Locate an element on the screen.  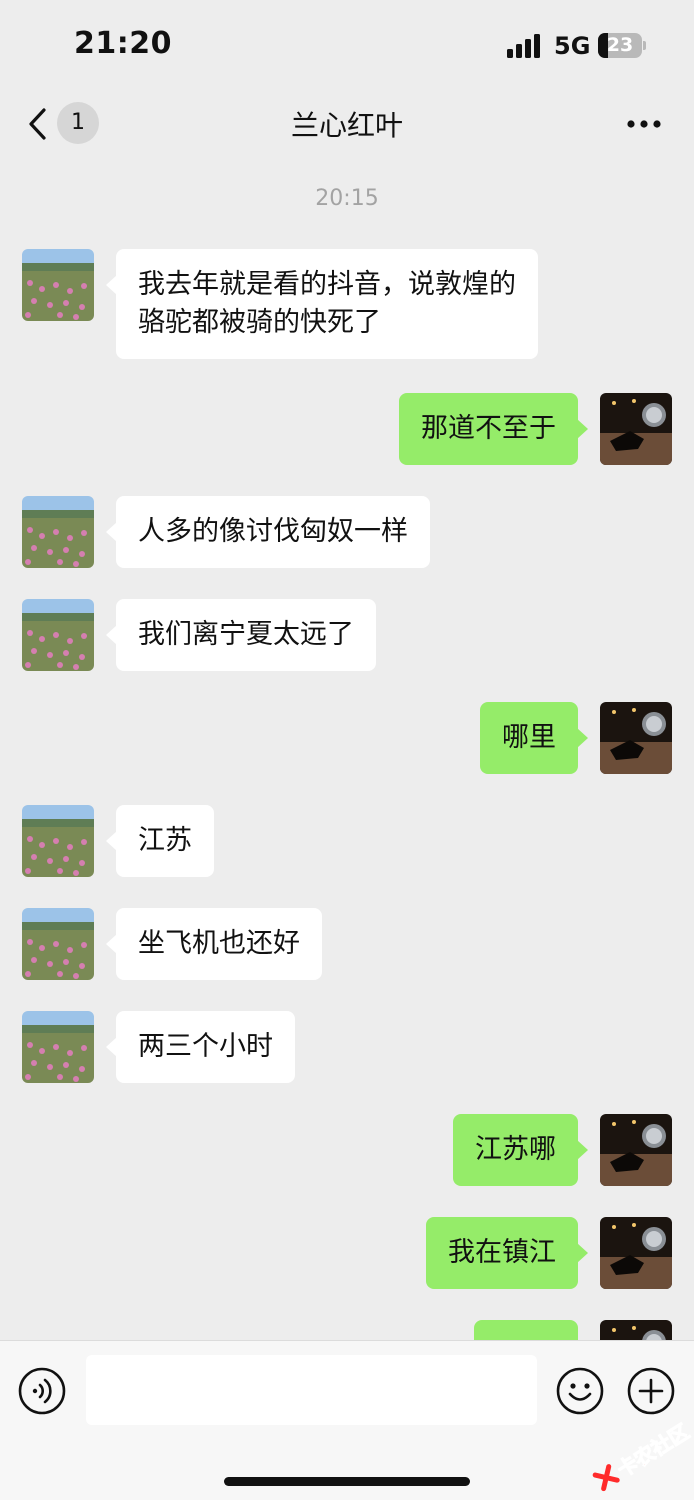
network-type: 5G is located at coordinates (572, 46).